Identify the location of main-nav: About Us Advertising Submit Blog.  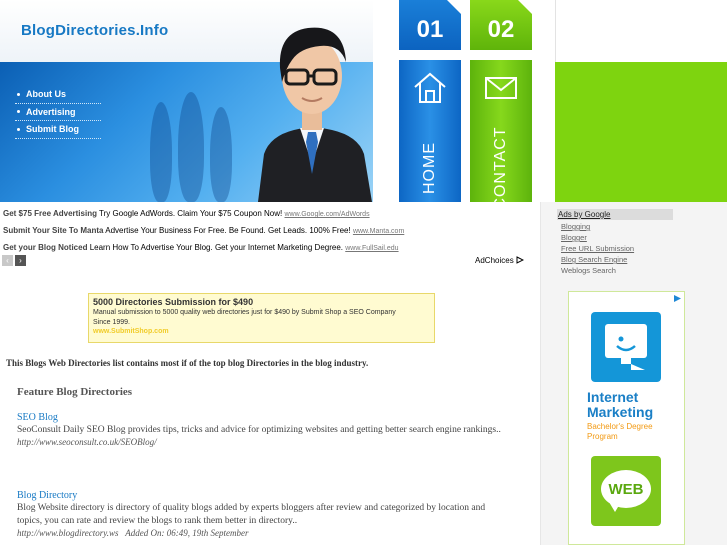
(58, 112).